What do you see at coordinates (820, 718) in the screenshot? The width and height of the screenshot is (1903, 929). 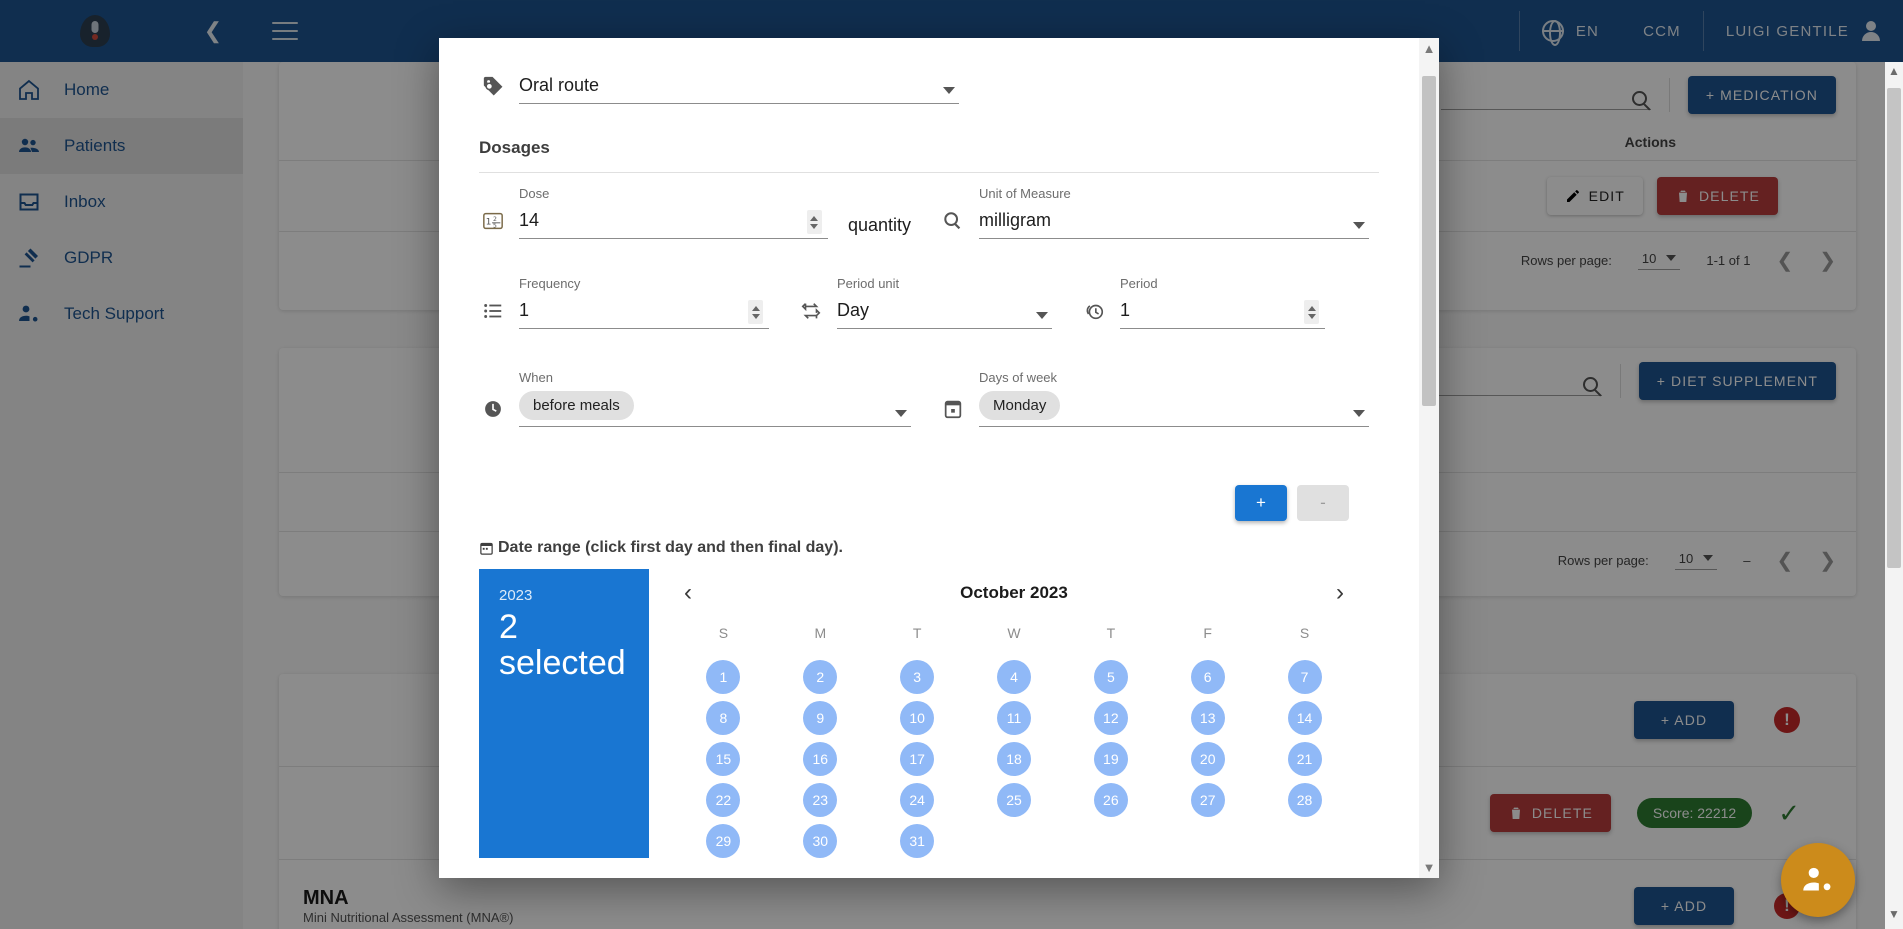 I see `calendar-day: 9` at bounding box center [820, 718].